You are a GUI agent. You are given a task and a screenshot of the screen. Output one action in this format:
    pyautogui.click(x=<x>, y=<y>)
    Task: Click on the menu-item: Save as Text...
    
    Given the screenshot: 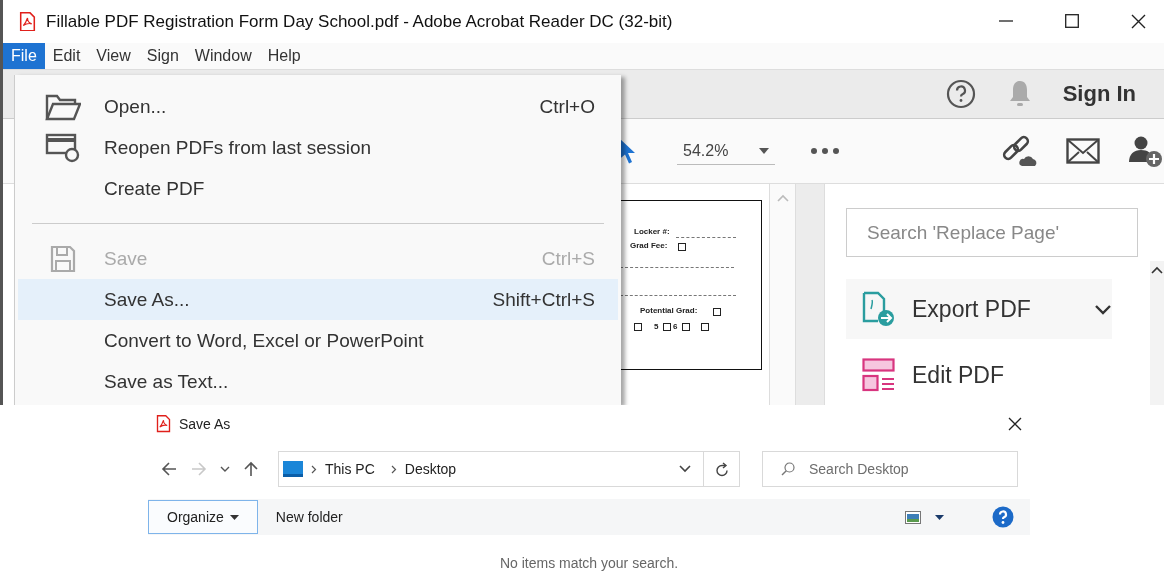 What is the action you would take?
    pyautogui.click(x=318, y=381)
    